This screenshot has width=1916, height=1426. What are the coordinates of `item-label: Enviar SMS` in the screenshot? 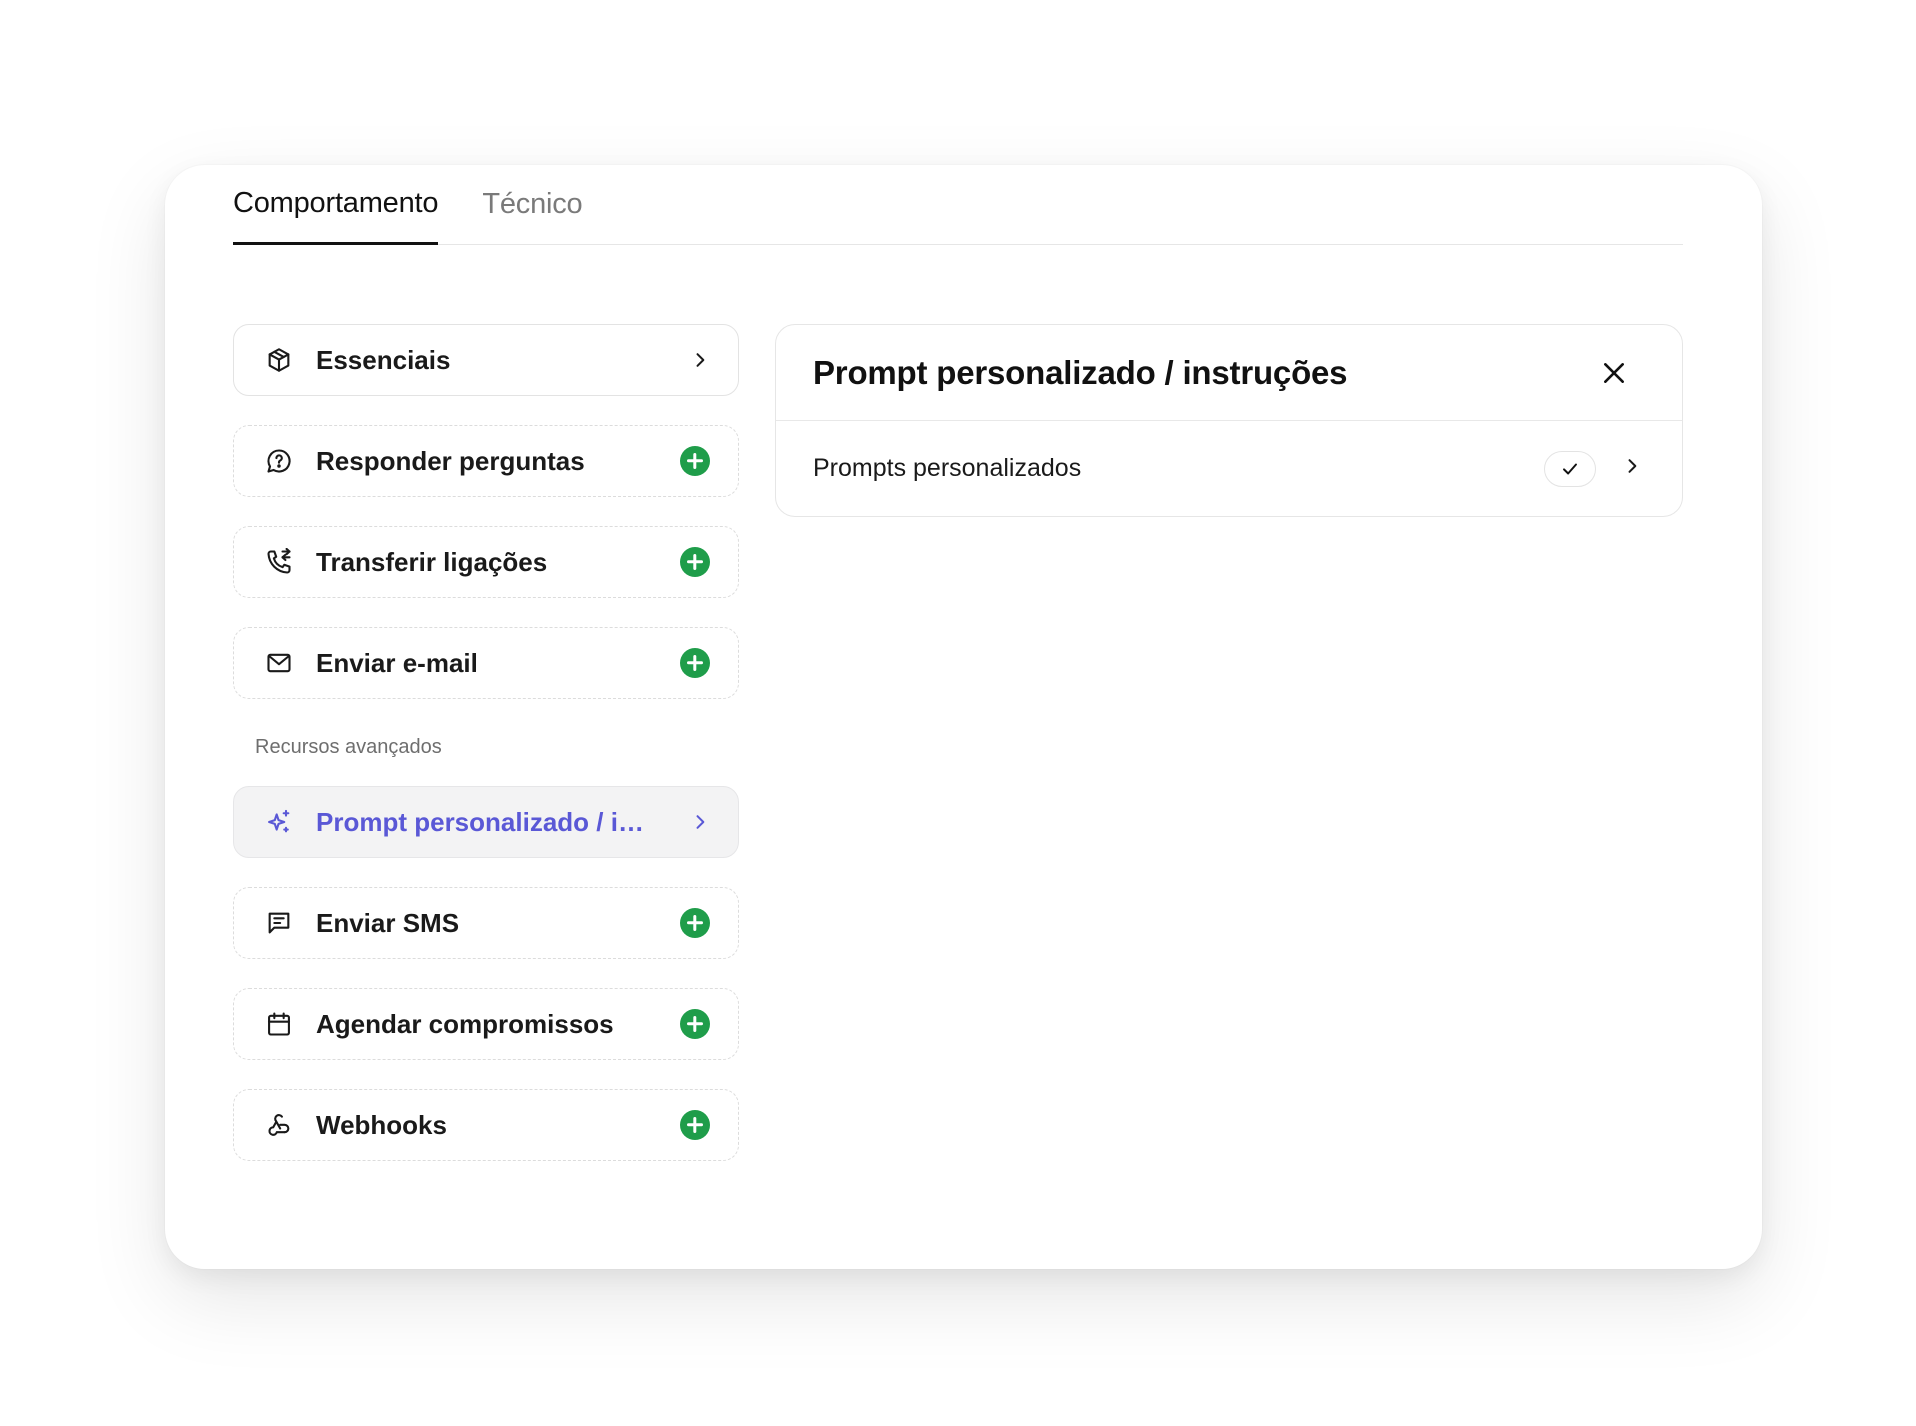 It's located at (388, 922).